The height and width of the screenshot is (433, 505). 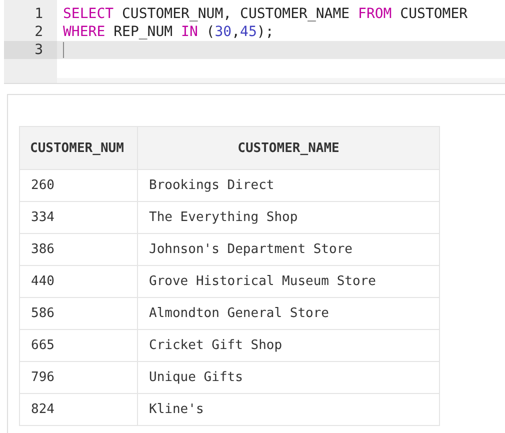 What do you see at coordinates (168, 32) in the screenshot?
I see `code-line: WHERE REP_NUM IN (30,45);` at bounding box center [168, 32].